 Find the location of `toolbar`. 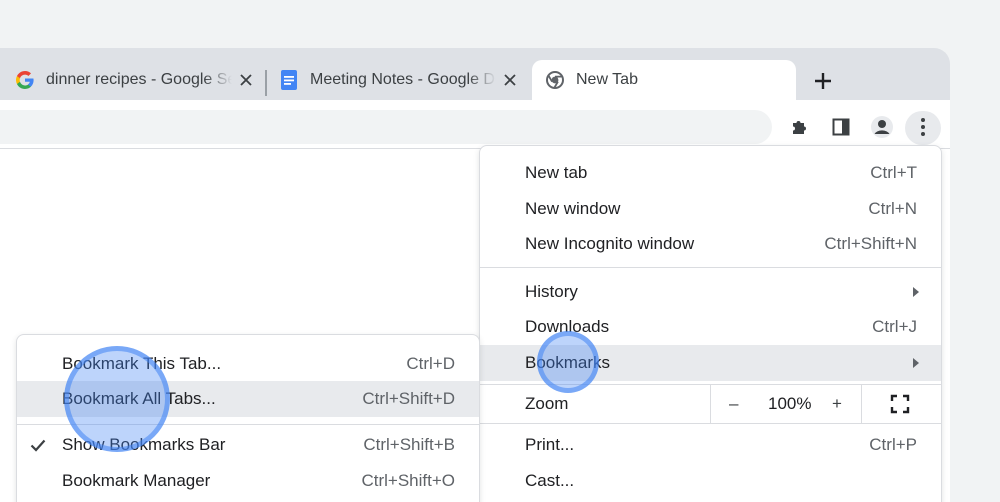

toolbar is located at coordinates (475, 124).